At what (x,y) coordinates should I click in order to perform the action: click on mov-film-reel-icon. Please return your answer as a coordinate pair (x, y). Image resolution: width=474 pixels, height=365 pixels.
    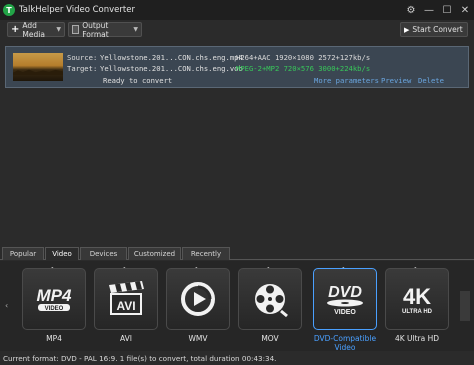
    Looking at the image, I should click on (270, 299).